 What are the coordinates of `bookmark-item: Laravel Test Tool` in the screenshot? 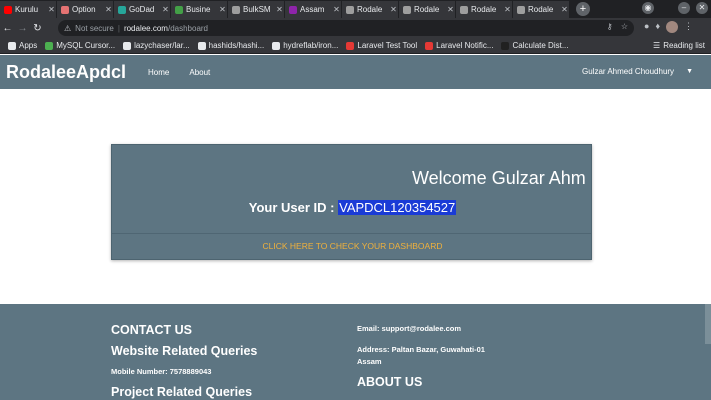 It's located at (381, 45).